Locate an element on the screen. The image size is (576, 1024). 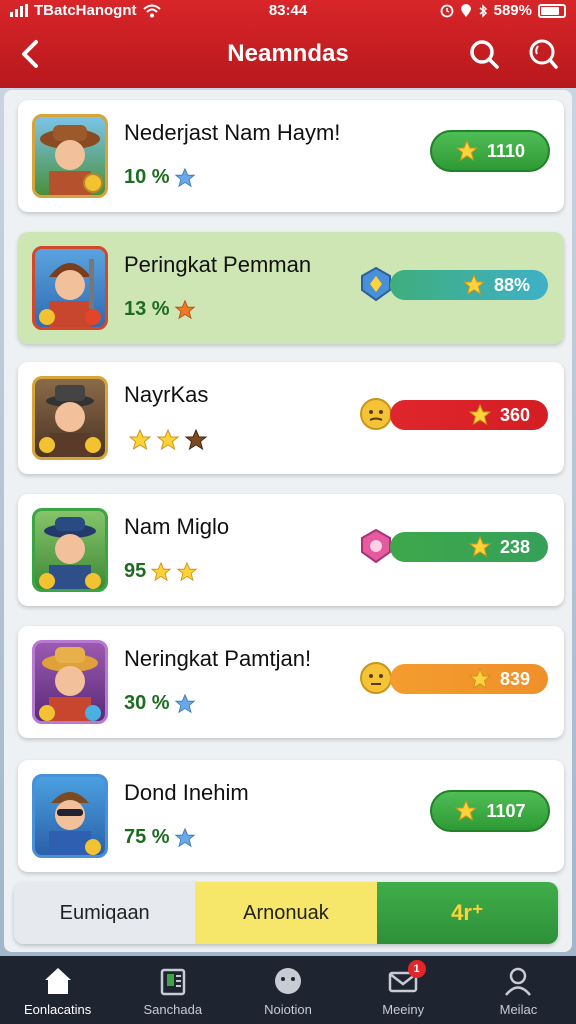
score-bar: 238 is located at coordinates (454, 546).